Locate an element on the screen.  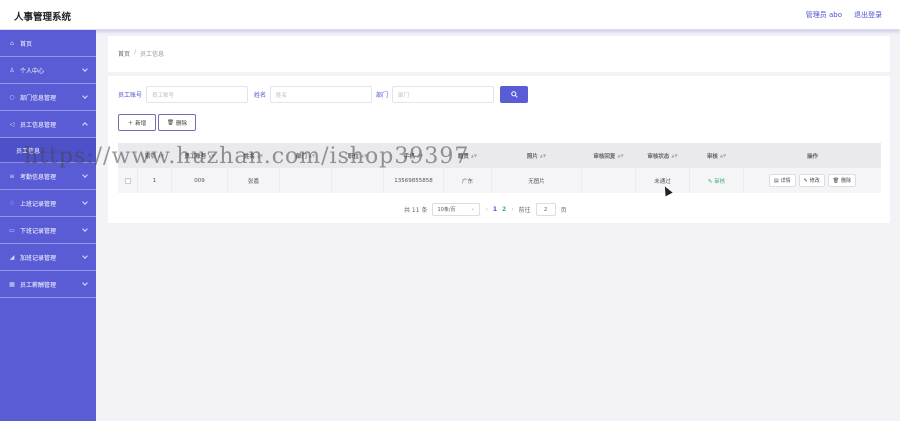
employee-no-input: 员工账号 is located at coordinates (197, 94).